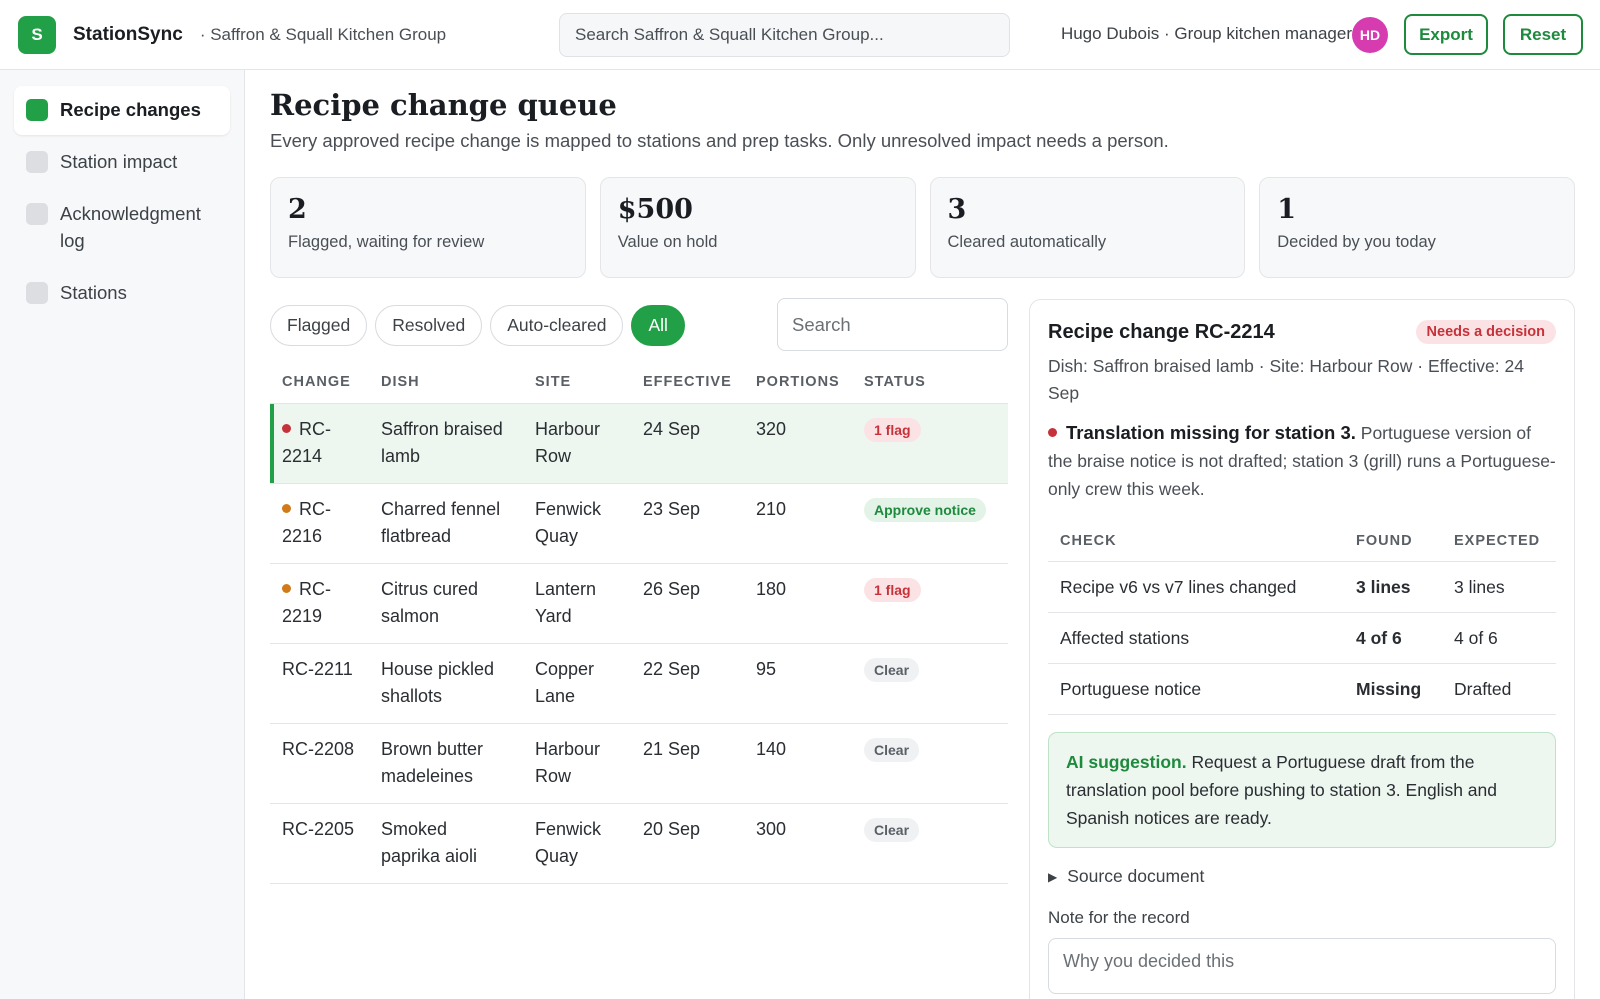 This screenshot has width=1600, height=999. Describe the element at coordinates (1196, 689) in the screenshot. I see `check-name: Portuguese notice` at that location.